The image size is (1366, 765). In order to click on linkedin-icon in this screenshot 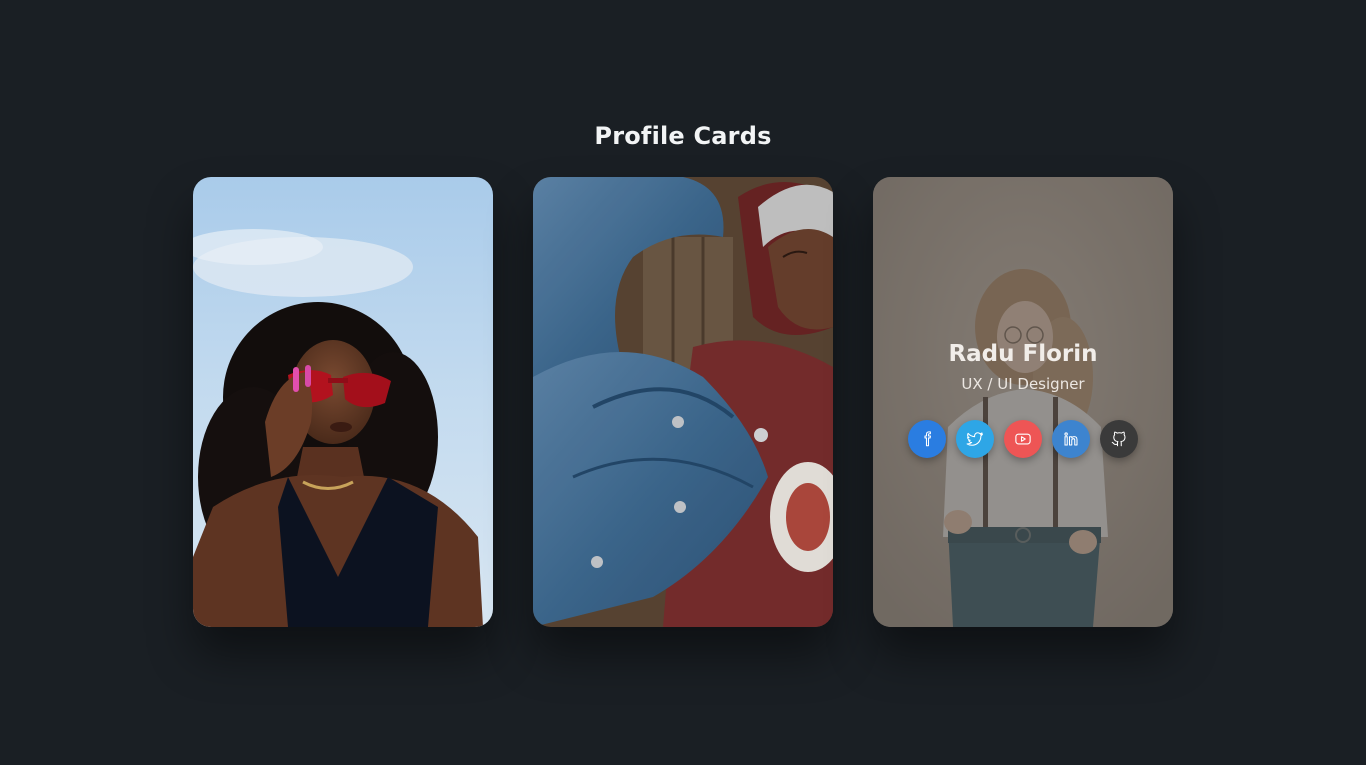, I will do `click(1071, 439)`.